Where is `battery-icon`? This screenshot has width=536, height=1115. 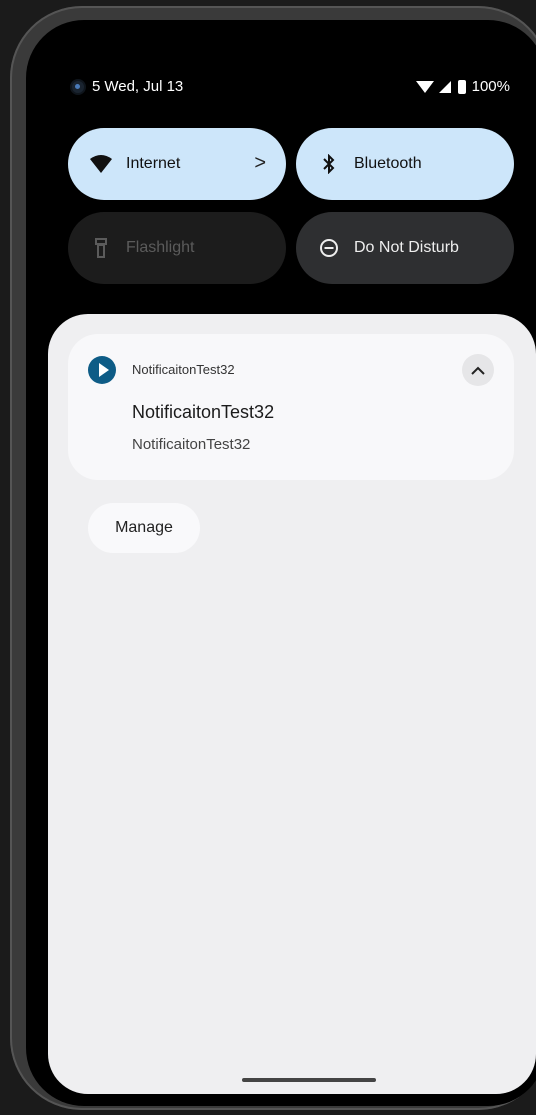 battery-icon is located at coordinates (461, 86).